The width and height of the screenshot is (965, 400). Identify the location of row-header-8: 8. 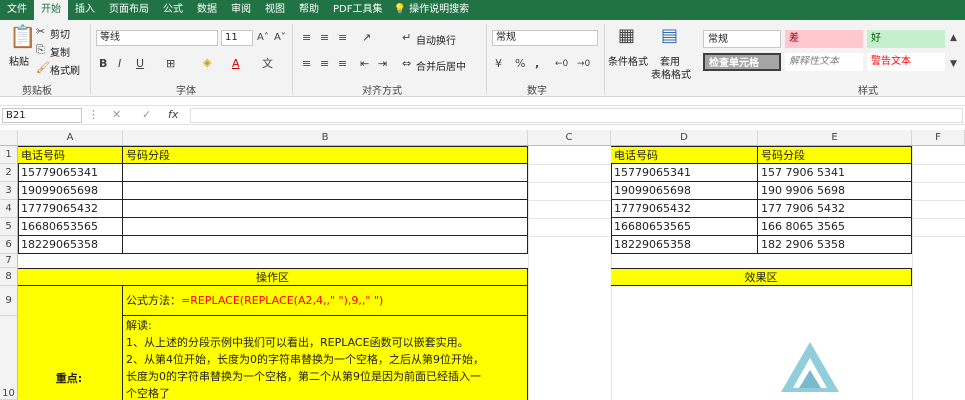
(9, 277).